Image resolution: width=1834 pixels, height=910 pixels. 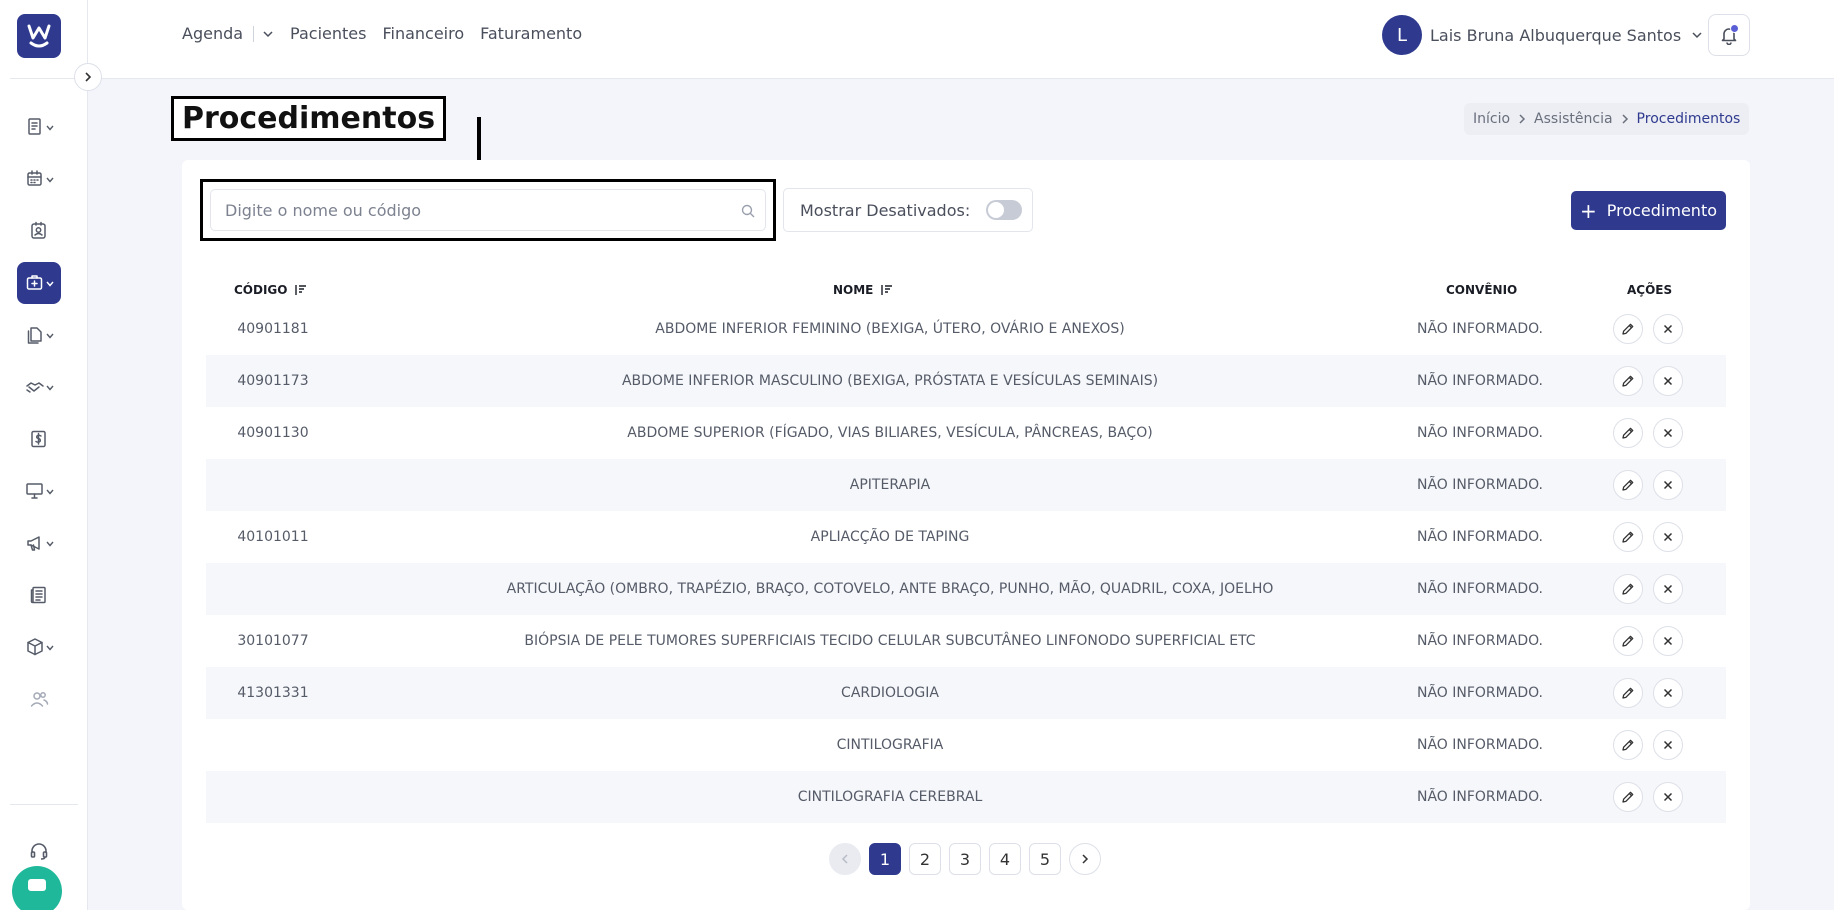 What do you see at coordinates (309, 118) in the screenshot?
I see `page-title: Procedimentos` at bounding box center [309, 118].